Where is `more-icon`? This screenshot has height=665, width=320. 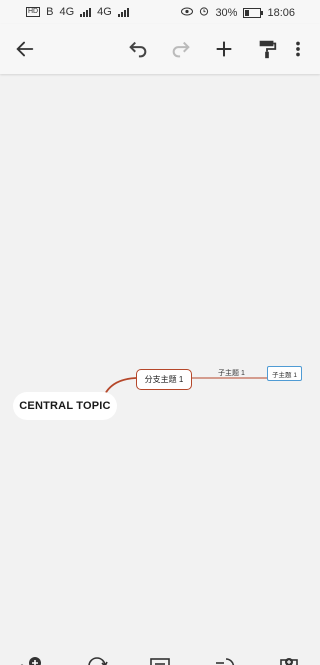 more-icon is located at coordinates (298, 49).